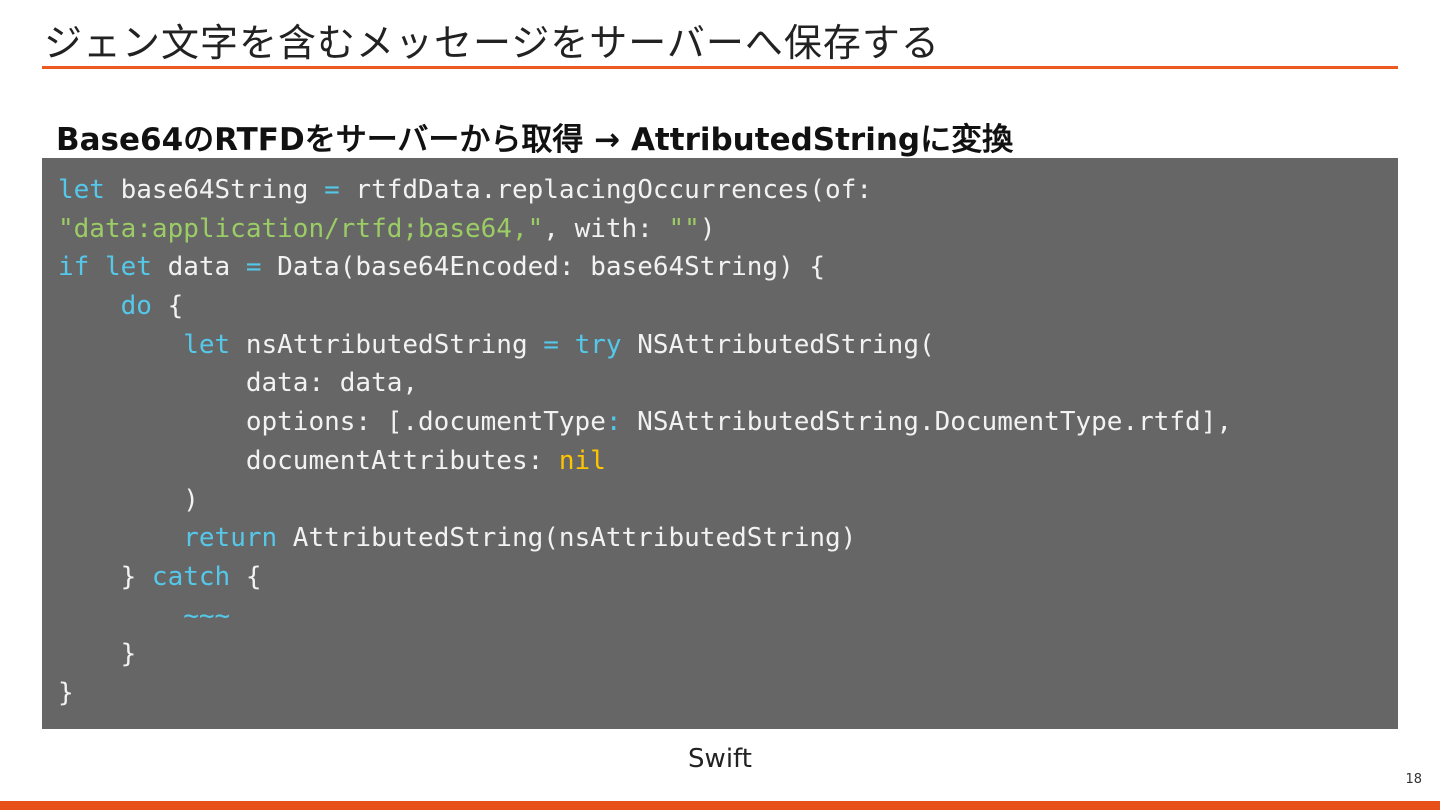 Image resolution: width=1440 pixels, height=810 pixels. I want to click on code-token: data: data,, so click(238, 383).